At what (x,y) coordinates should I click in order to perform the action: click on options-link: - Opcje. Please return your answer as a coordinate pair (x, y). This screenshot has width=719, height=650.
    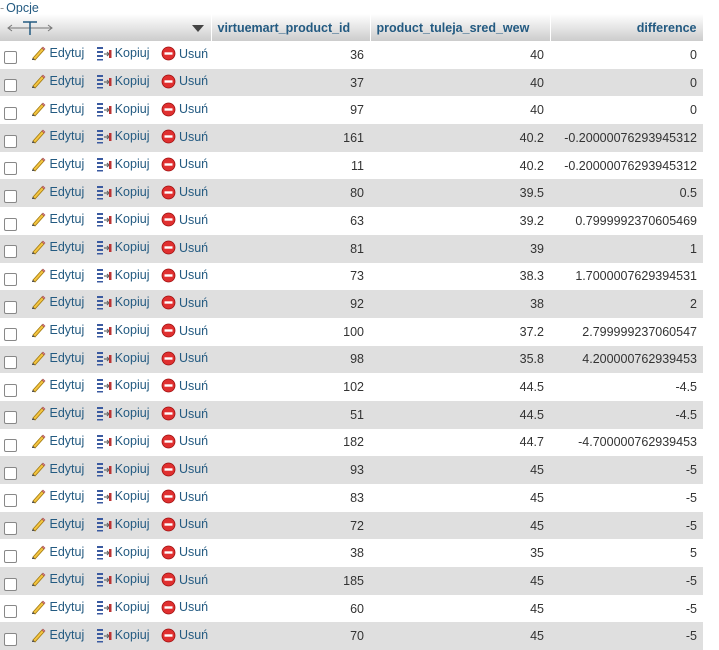
    Looking at the image, I should click on (19, 8).